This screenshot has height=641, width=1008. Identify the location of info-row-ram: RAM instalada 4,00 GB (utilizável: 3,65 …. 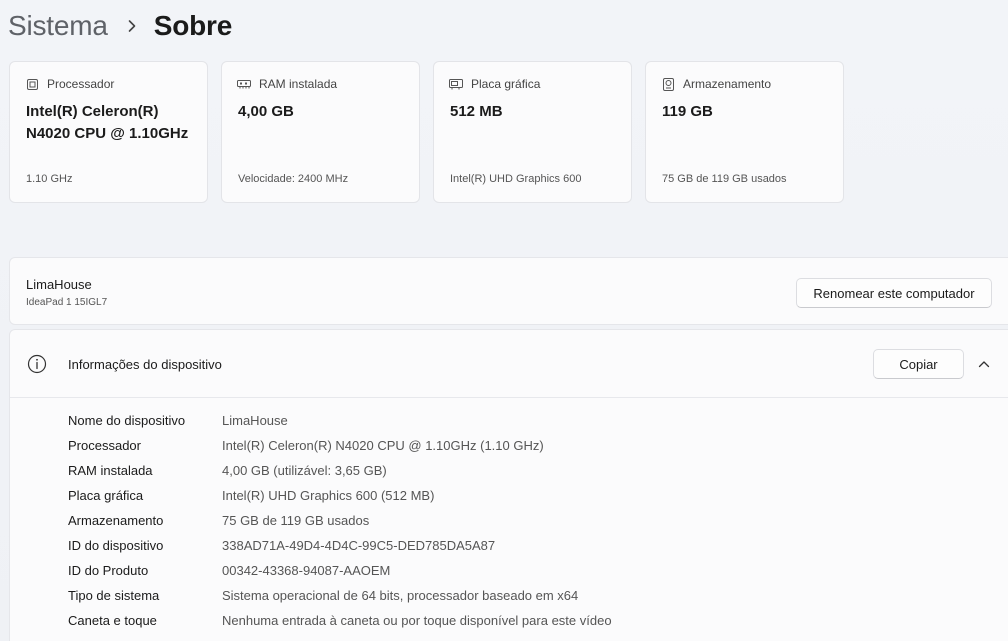
(340, 470).